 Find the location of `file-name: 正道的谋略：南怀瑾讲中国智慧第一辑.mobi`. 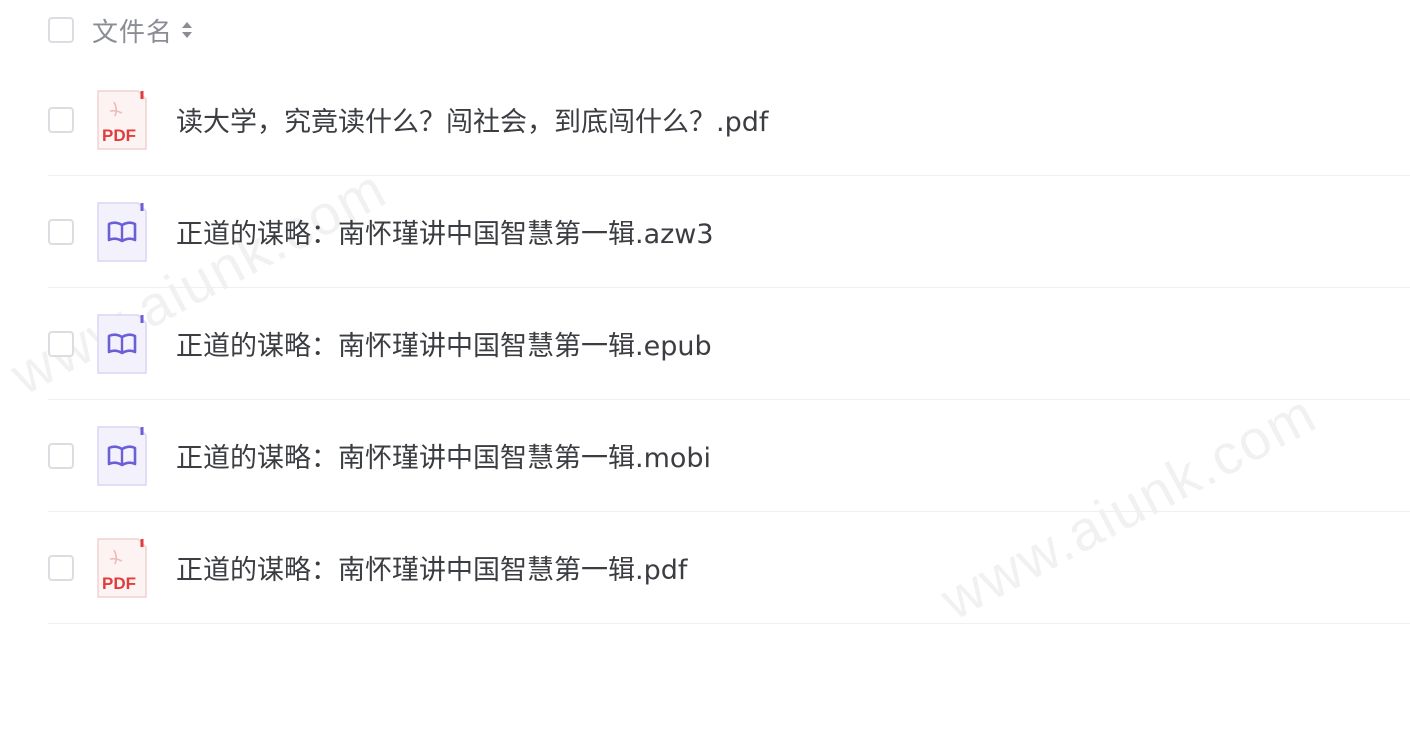

file-name: 正道的谋略：南怀瑾讲中国智慧第一辑.mobi is located at coordinates (443, 455).